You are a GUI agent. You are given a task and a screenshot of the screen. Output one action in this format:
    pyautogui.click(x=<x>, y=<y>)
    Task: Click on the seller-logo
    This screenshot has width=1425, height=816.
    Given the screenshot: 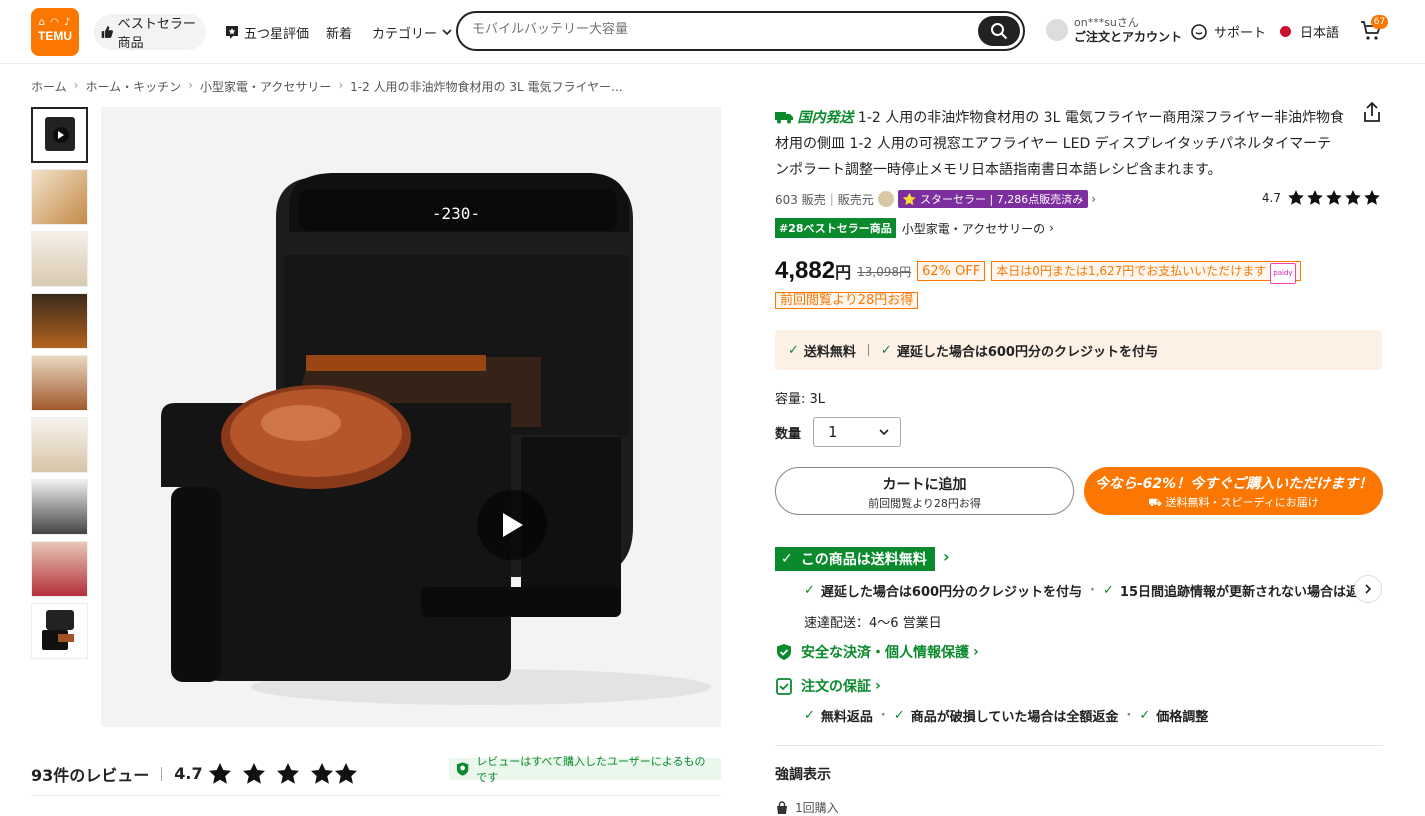 What is the action you would take?
    pyautogui.click(x=885, y=199)
    